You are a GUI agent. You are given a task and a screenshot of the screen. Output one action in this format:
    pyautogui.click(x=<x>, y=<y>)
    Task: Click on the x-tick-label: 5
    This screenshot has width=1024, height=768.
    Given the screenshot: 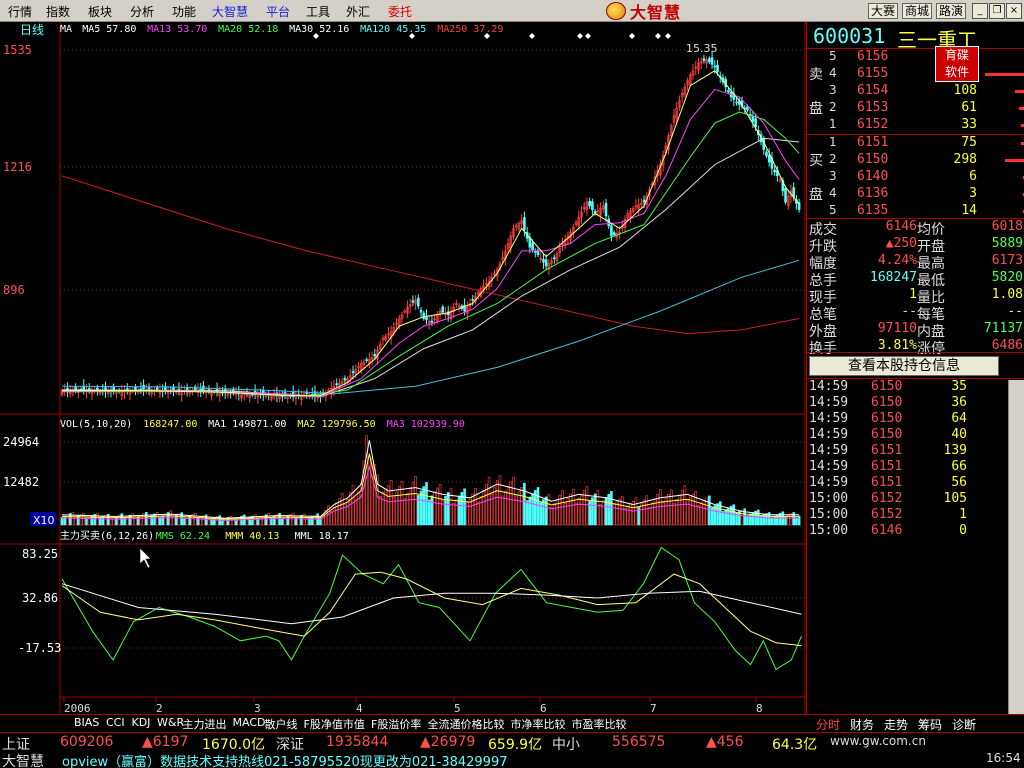 What is the action you would take?
    pyautogui.click(x=457, y=708)
    